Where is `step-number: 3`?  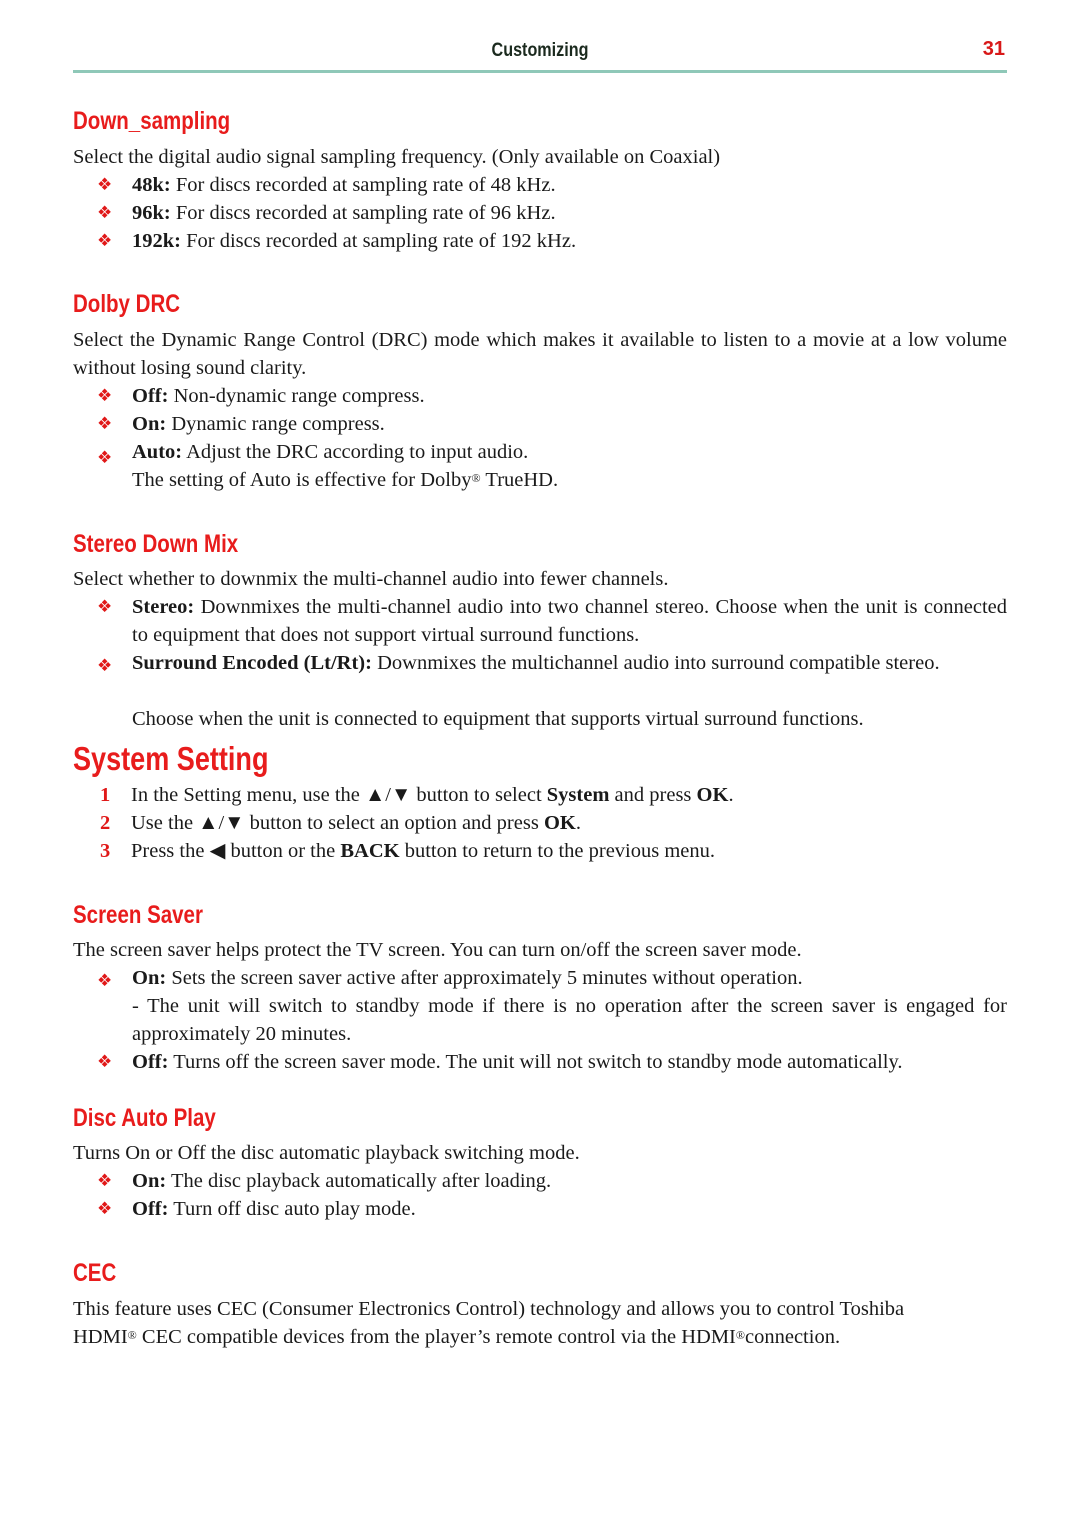
step-number: 3 is located at coordinates (105, 851).